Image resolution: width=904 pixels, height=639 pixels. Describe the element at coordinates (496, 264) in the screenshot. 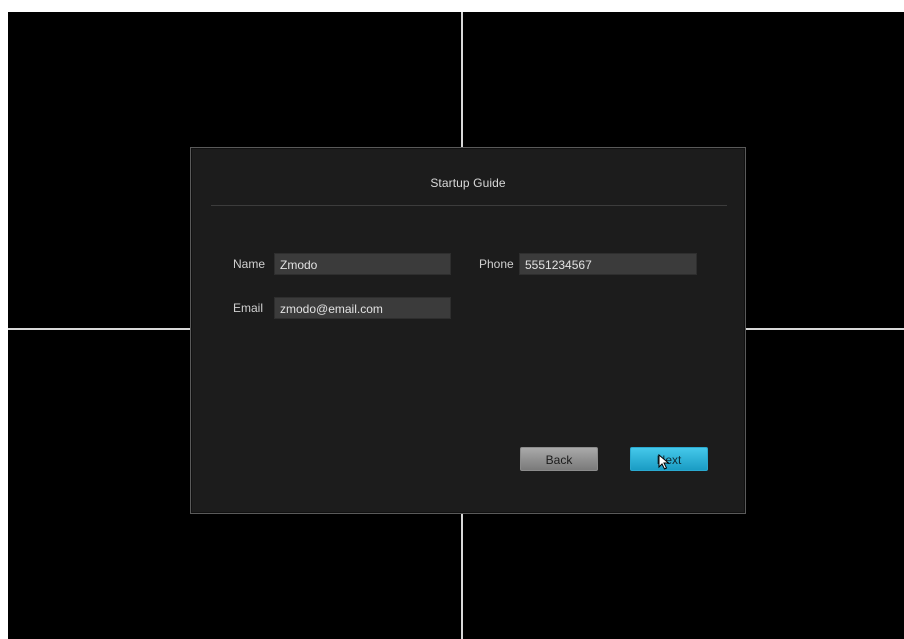

I see `phone-label: Phone` at that location.